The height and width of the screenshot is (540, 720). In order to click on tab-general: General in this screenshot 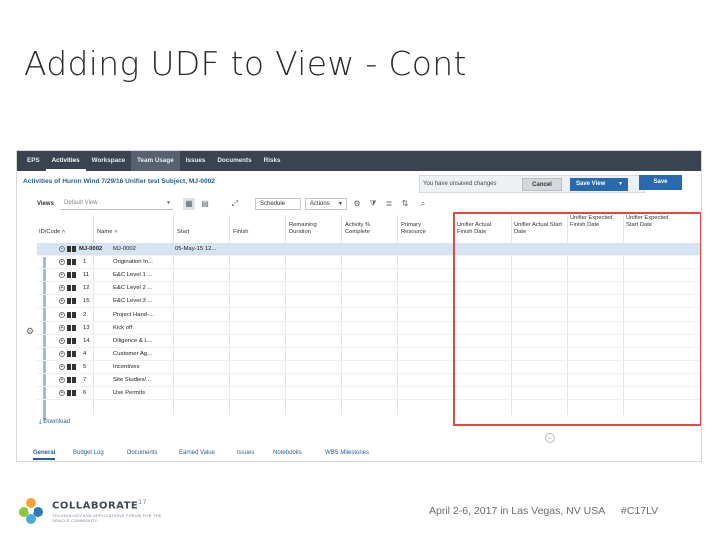, I will do `click(44, 455)`.